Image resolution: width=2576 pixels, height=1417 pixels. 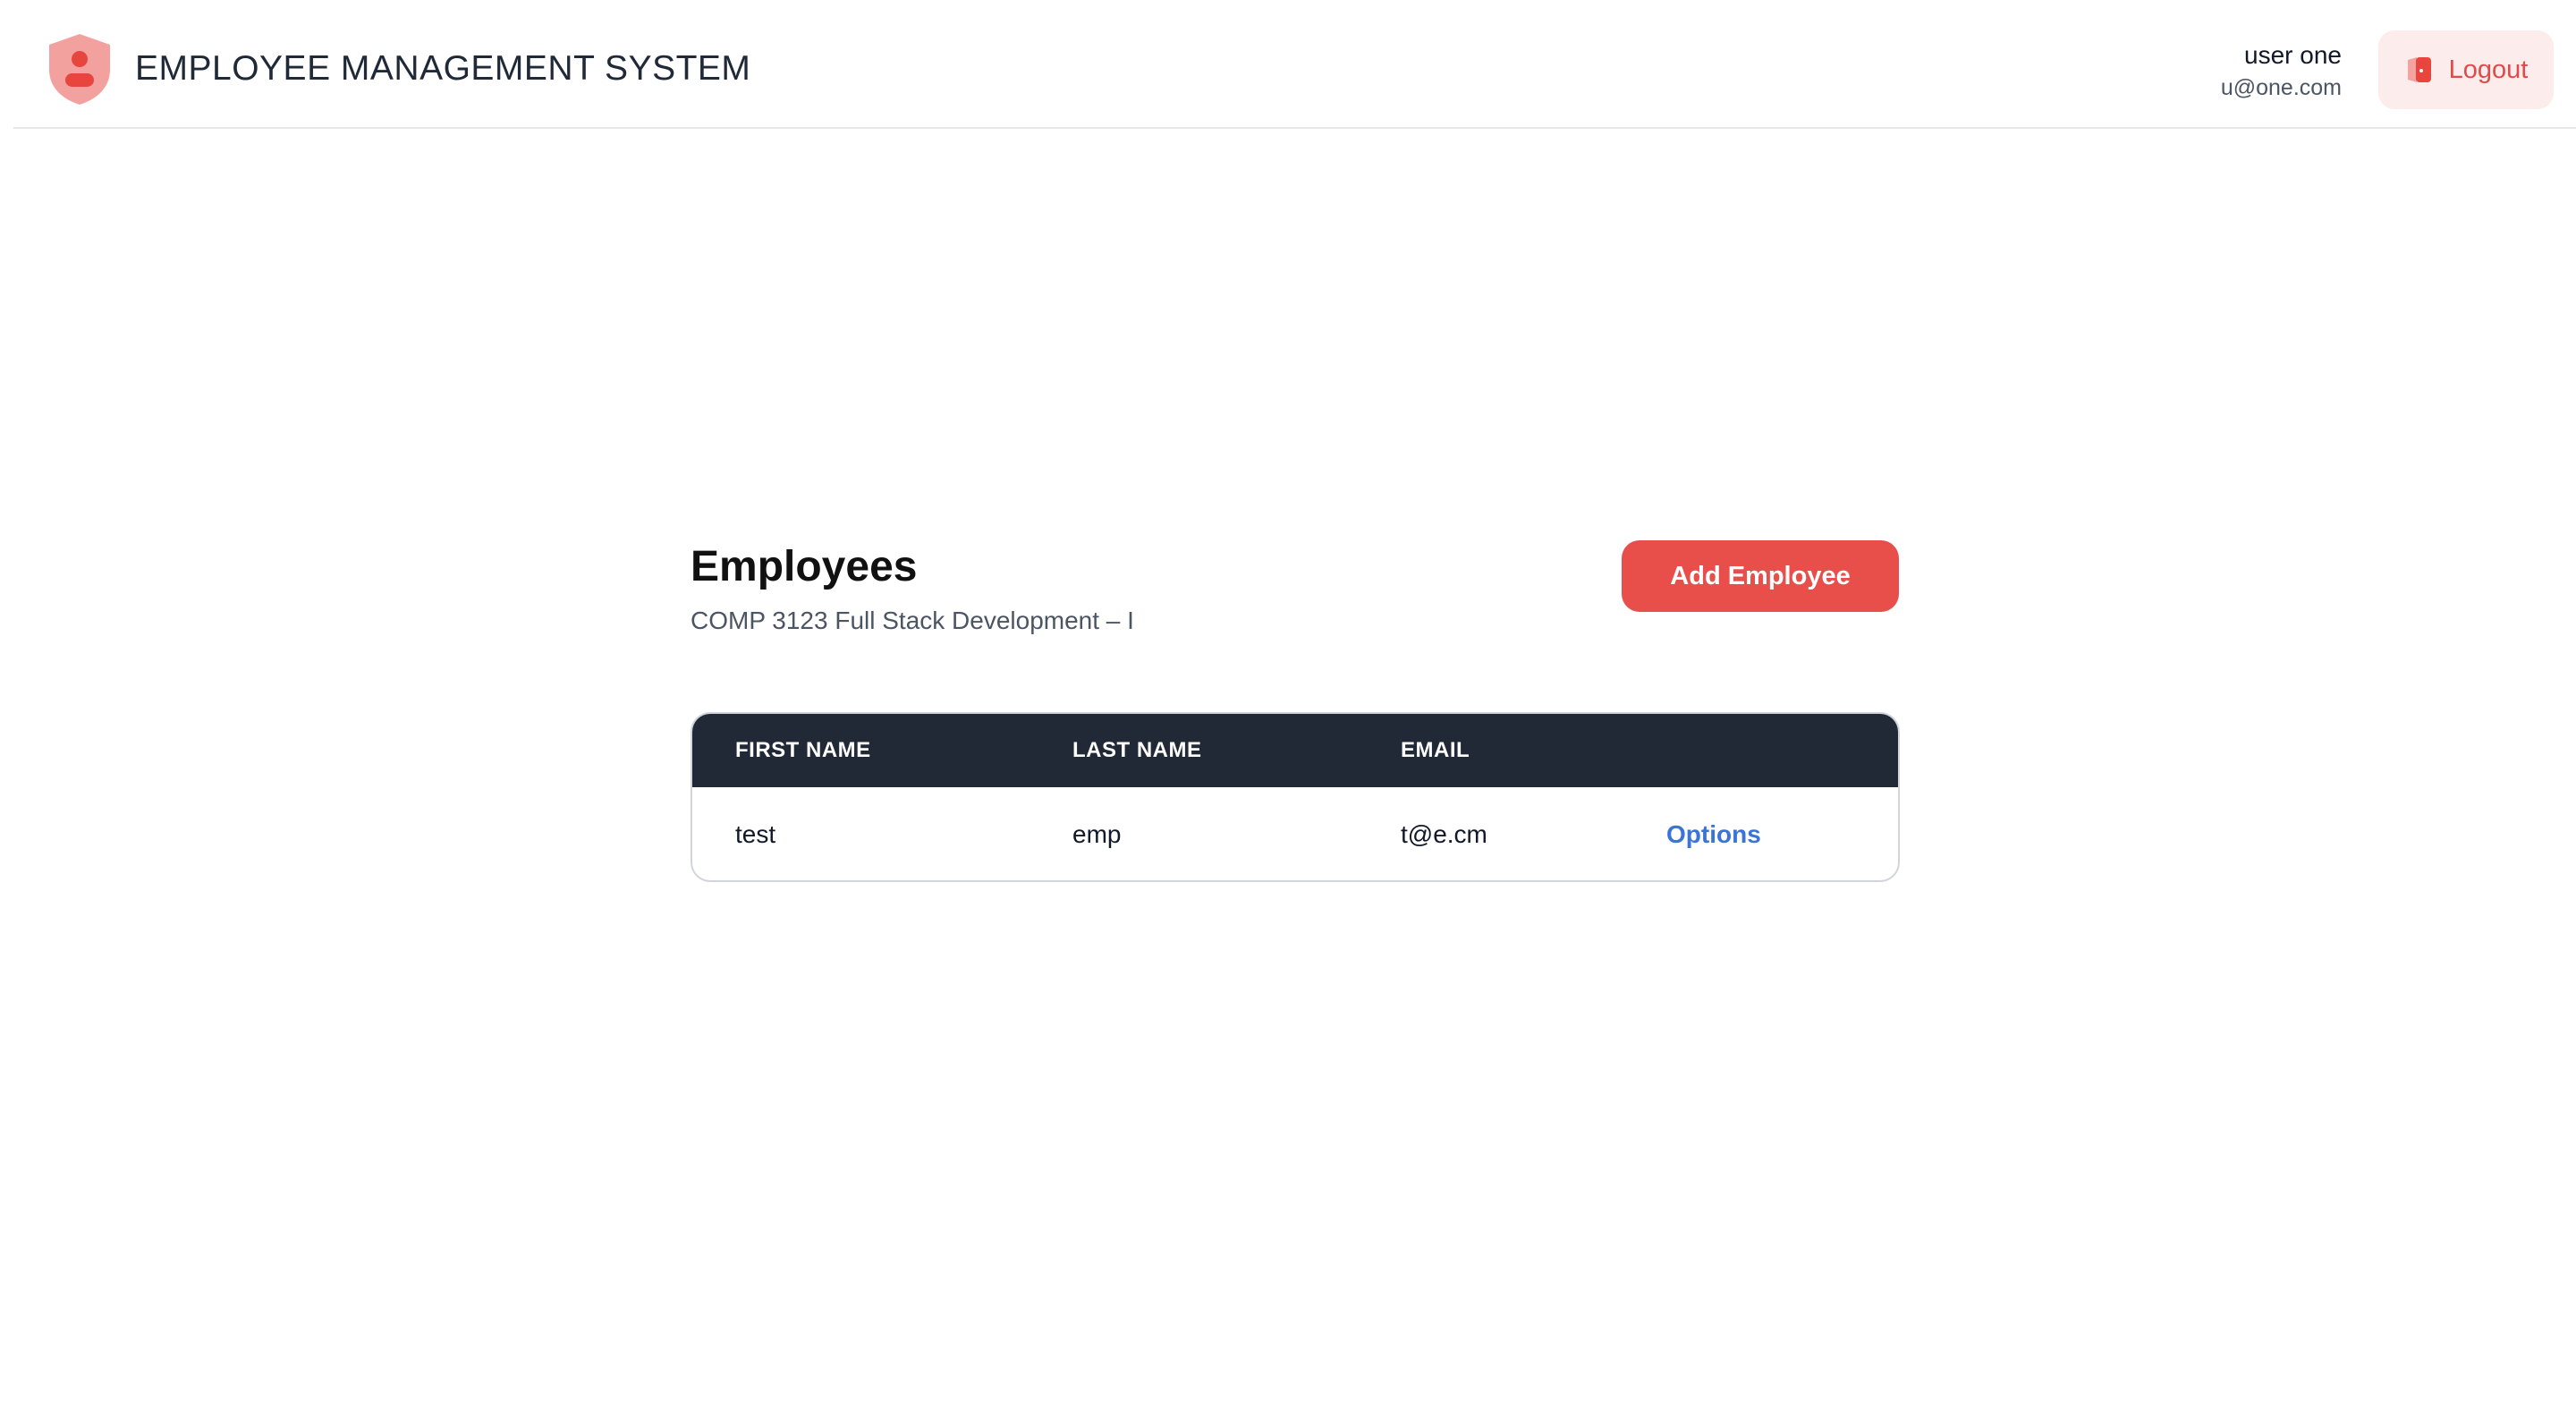 What do you see at coordinates (2419, 69) in the screenshot?
I see `door-exit-icon` at bounding box center [2419, 69].